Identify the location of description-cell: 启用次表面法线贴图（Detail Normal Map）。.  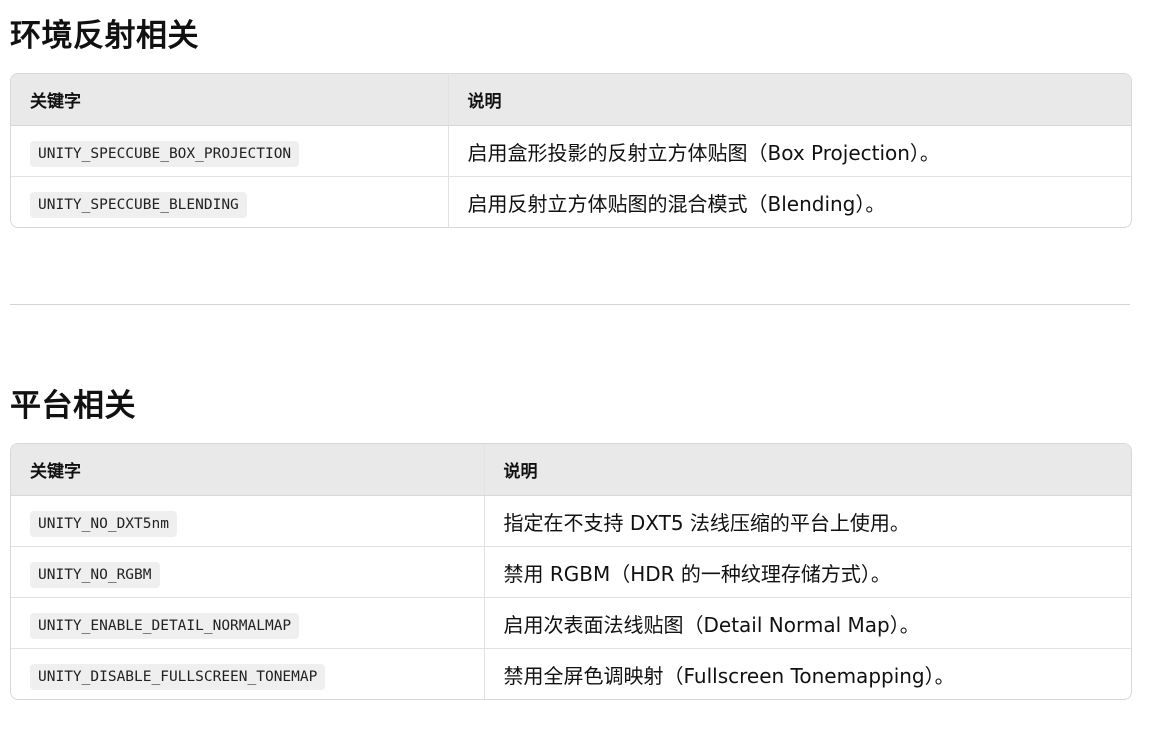
(807, 623).